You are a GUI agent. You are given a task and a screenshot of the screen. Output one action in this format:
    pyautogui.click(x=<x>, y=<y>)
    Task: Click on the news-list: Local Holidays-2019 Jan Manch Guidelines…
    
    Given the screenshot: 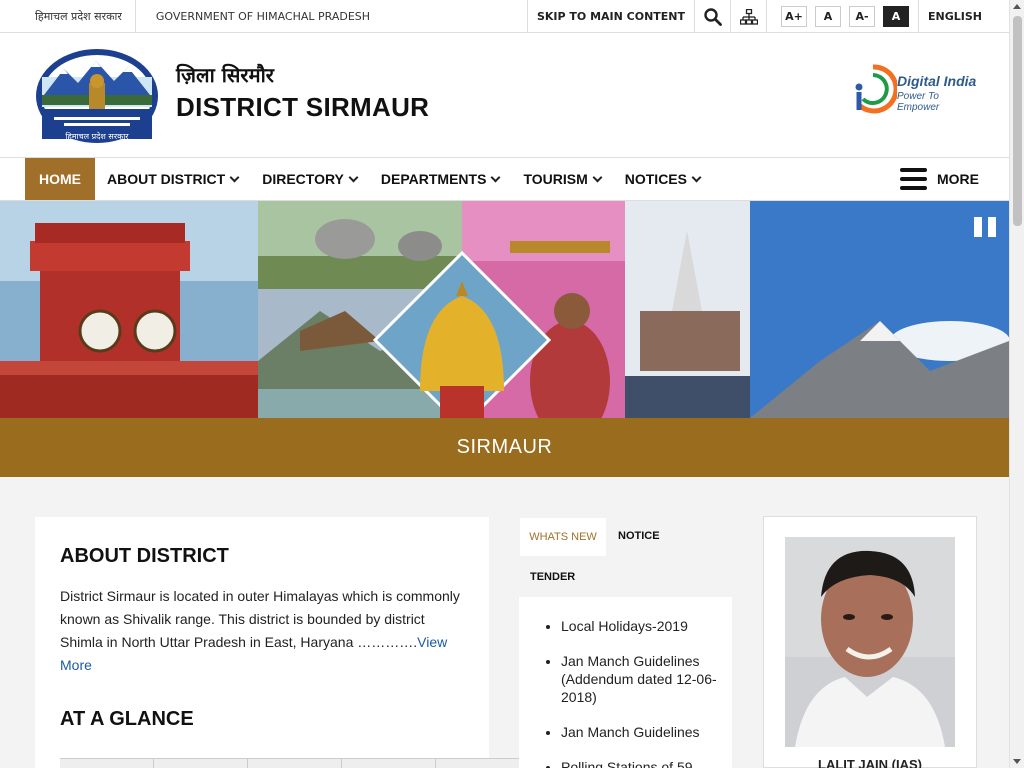 What is the action you would take?
    pyautogui.click(x=625, y=682)
    